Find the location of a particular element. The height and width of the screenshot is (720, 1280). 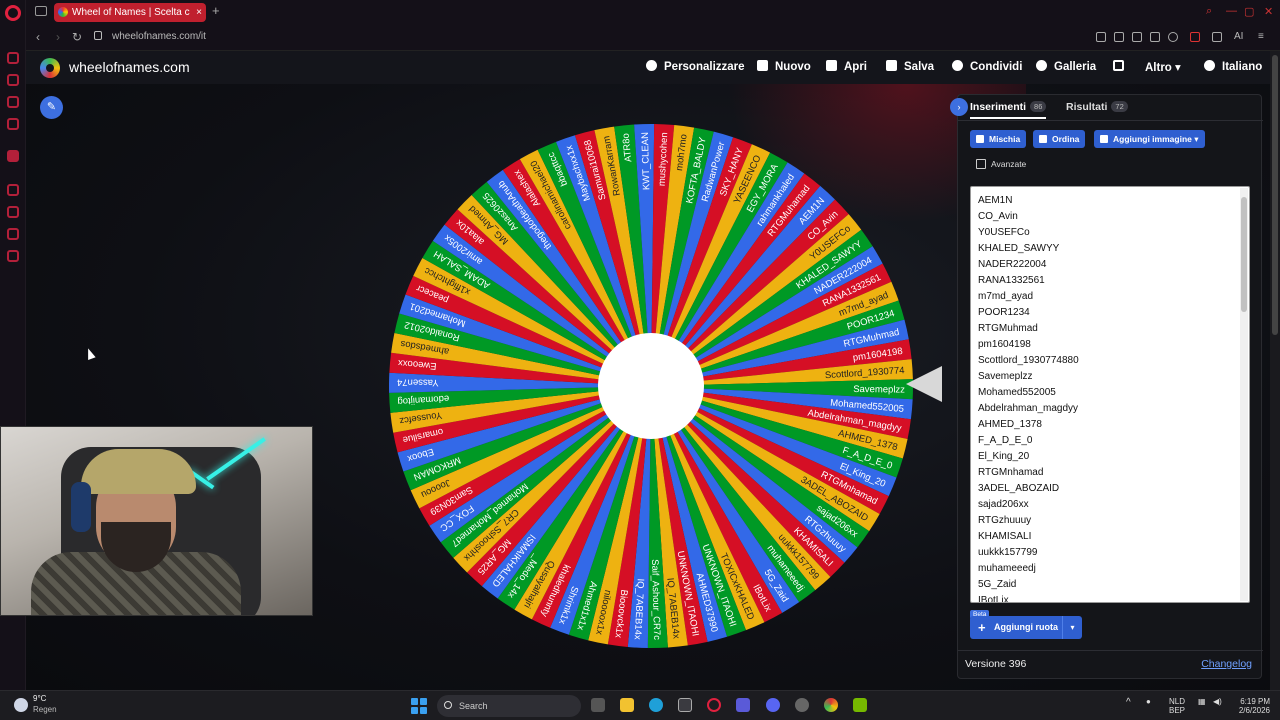

back-icon: ‹ is located at coordinates (38, 37).